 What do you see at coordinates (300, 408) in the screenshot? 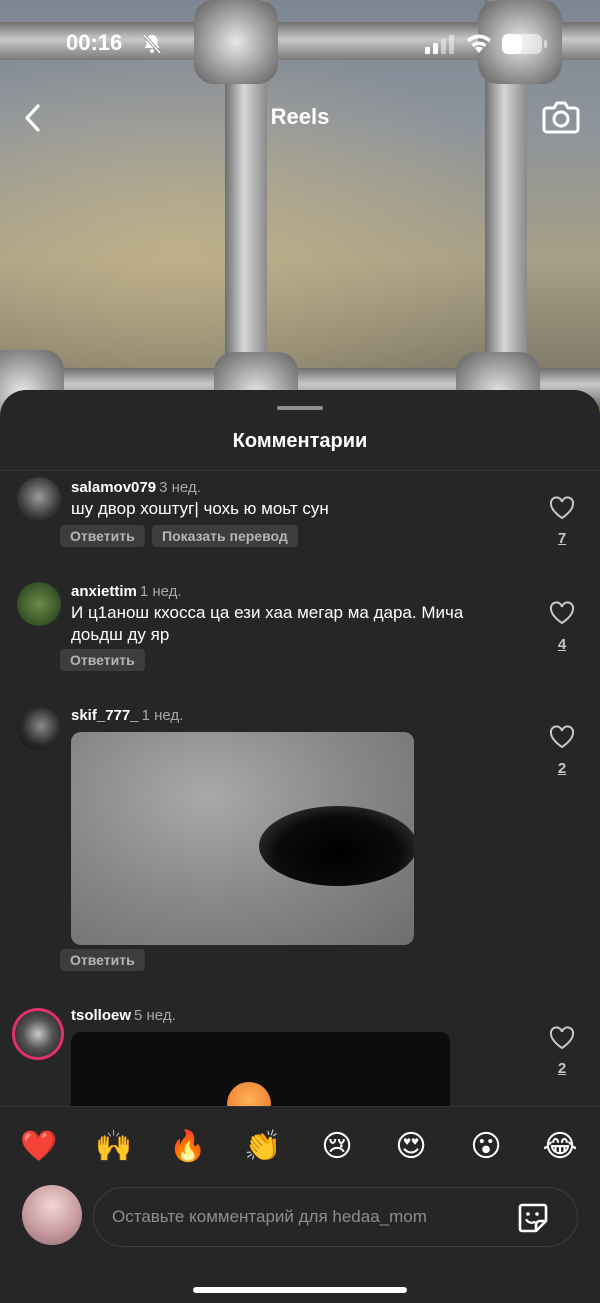
I see `sheet-grabber` at bounding box center [300, 408].